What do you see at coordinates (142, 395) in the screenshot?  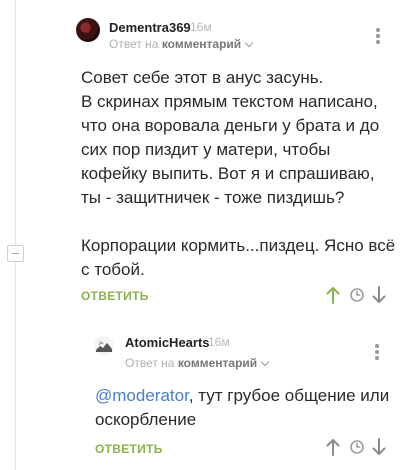 I see `mention-link: @moderator` at bounding box center [142, 395].